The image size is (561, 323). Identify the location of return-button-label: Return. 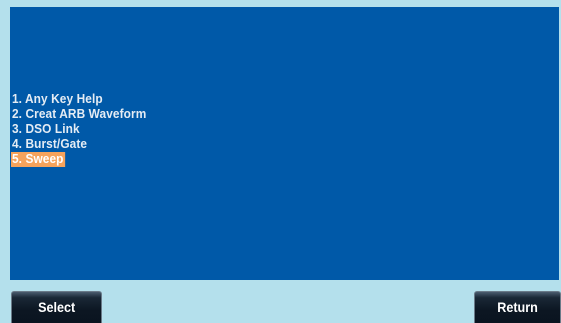
(517, 307).